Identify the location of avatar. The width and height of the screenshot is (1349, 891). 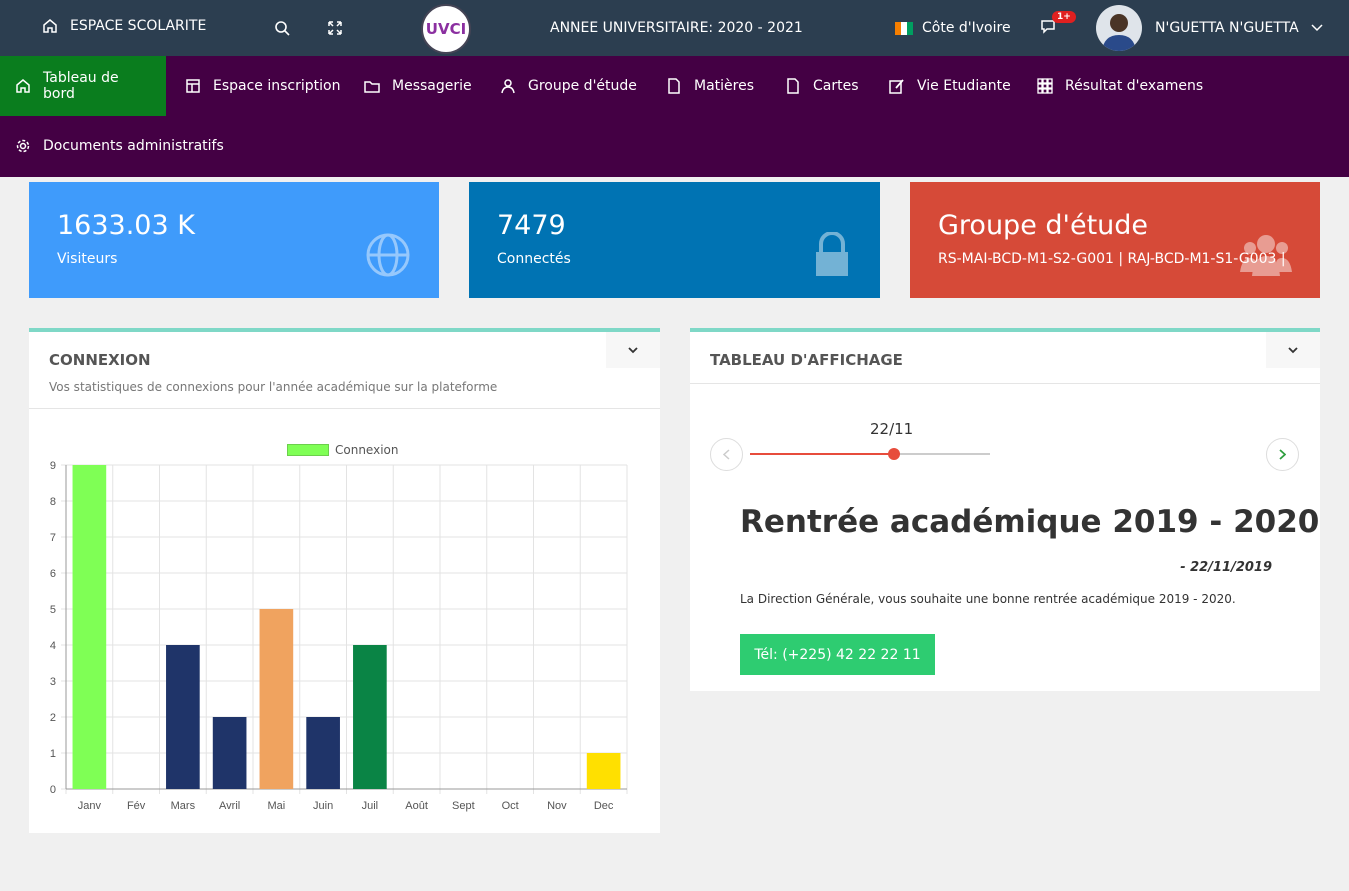
(1119, 28).